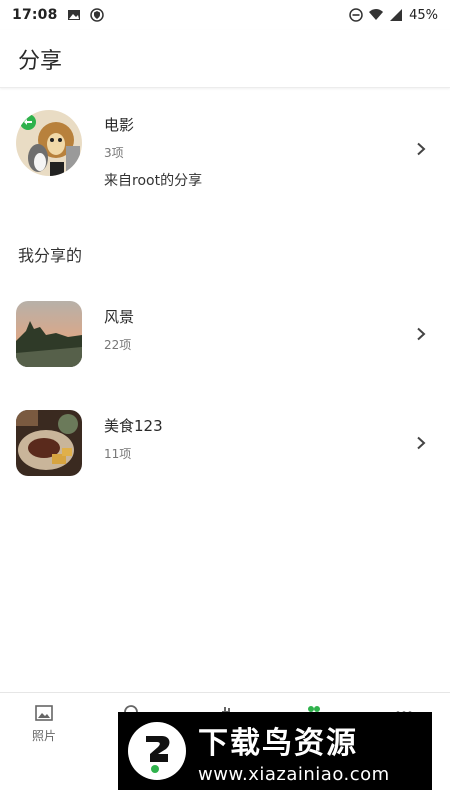 This screenshot has height=800, width=450. I want to click on tab-photos: 照片, so click(44, 723).